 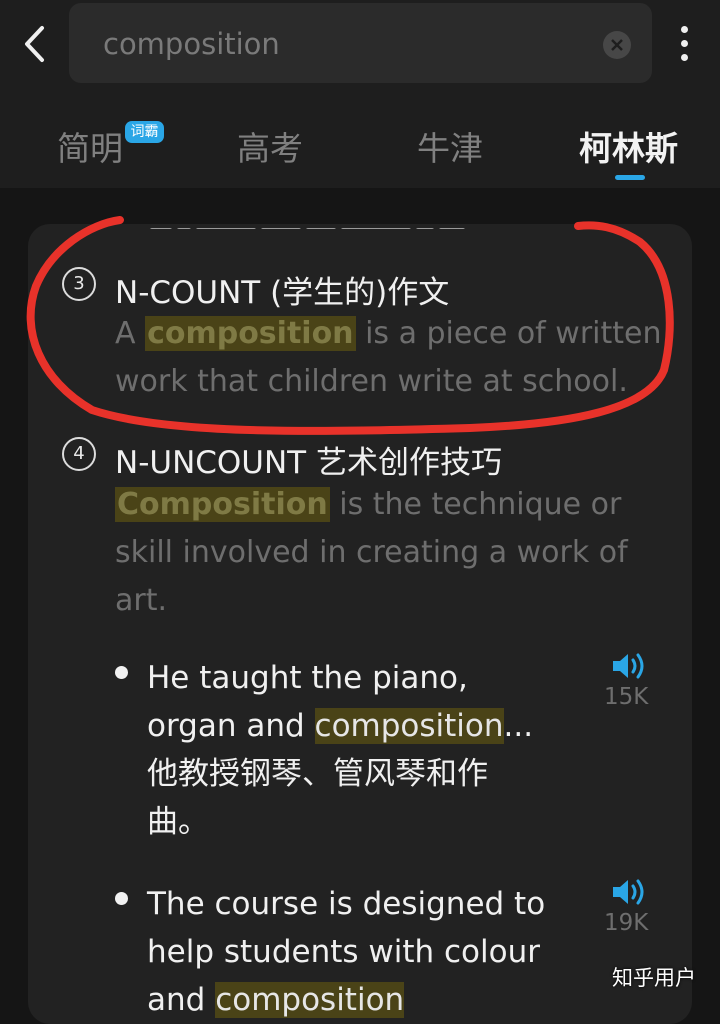 I want to click on tab-gaokao: 高考, so click(x=270, y=146).